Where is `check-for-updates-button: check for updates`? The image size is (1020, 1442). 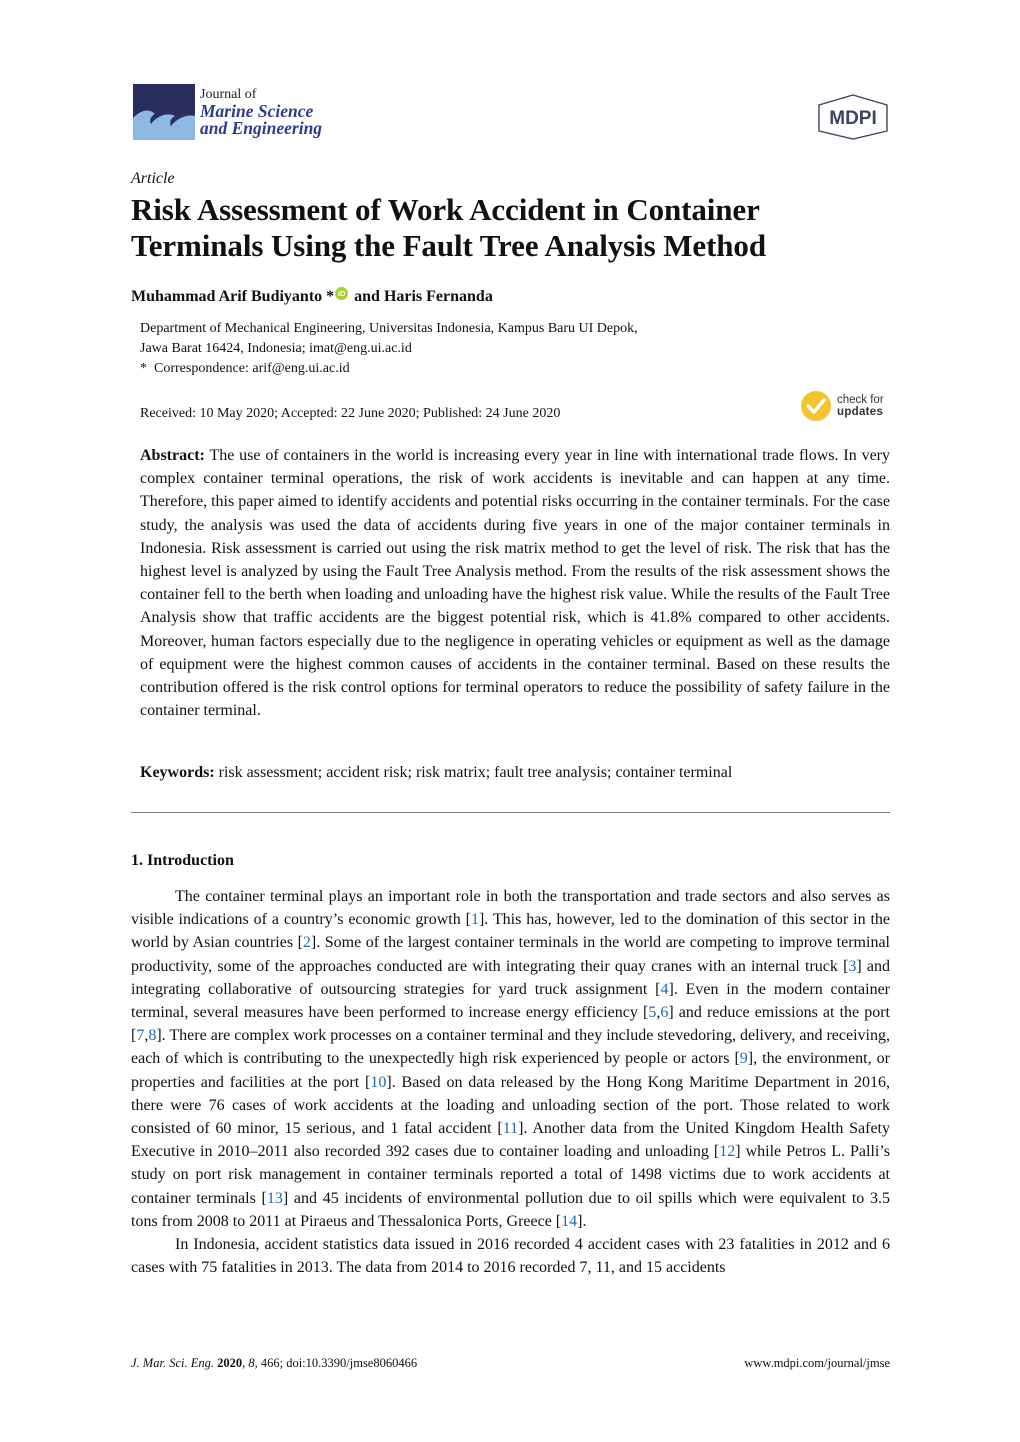 check-for-updates-button: check for updates is located at coordinates (842, 406).